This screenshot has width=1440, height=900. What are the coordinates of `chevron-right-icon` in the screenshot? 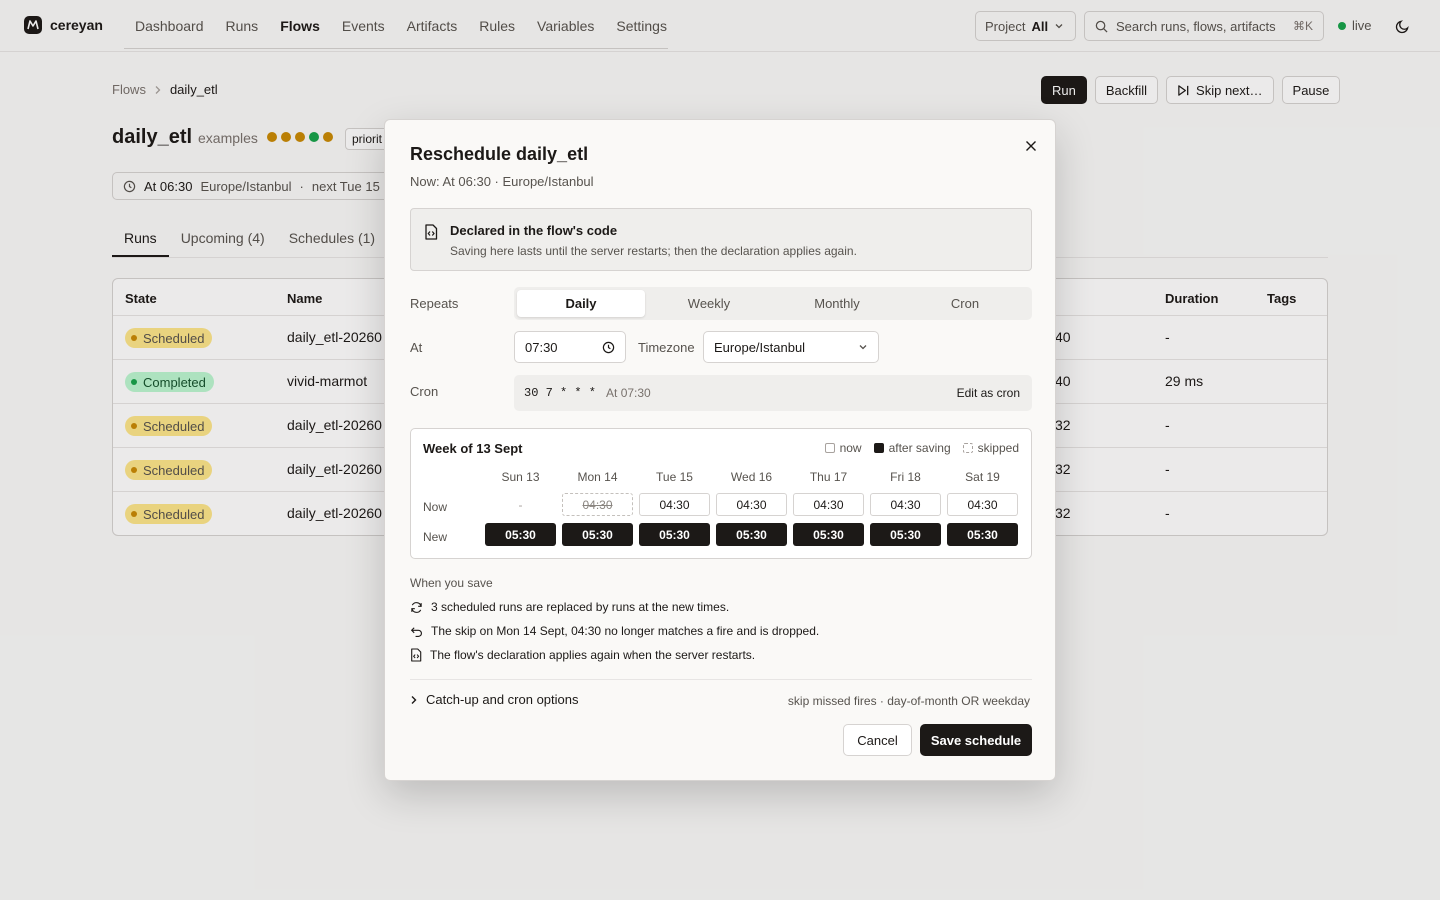 It's located at (414, 699).